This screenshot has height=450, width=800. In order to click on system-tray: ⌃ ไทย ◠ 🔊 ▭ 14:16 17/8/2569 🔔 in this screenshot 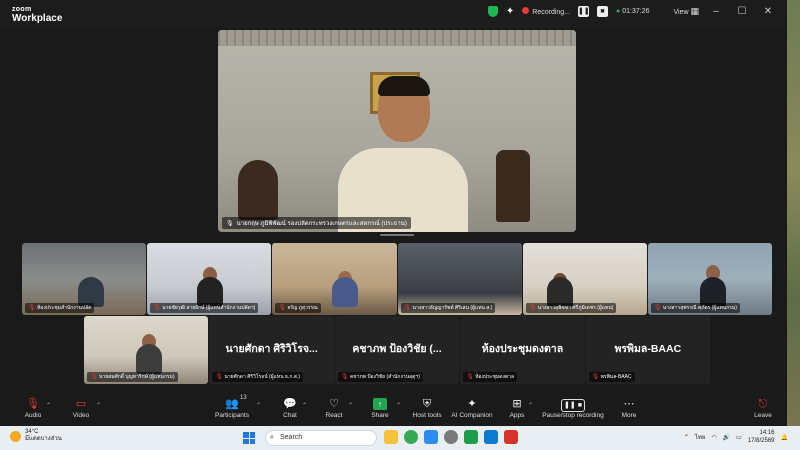, I will do `click(736, 437)`.